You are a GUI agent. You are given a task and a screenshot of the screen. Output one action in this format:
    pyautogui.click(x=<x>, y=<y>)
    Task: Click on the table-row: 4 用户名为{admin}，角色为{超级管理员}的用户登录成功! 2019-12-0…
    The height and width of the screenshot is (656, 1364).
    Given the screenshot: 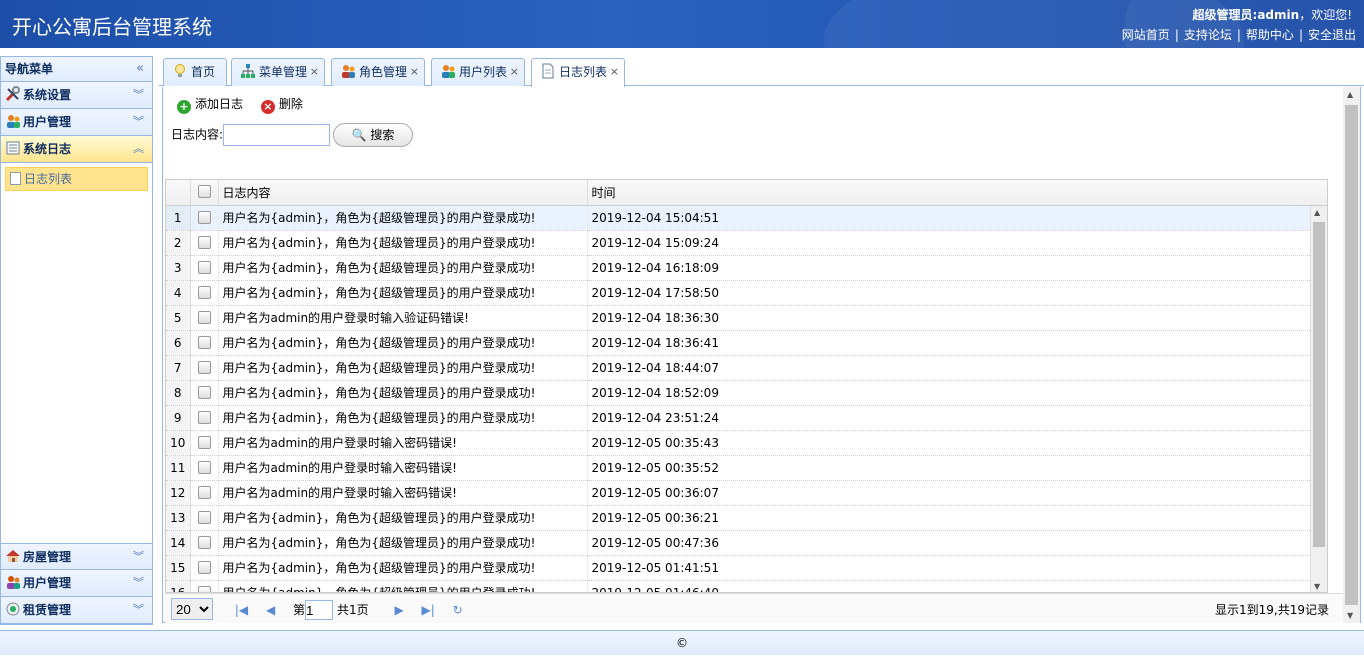 What is the action you would take?
    pyautogui.click(x=746, y=293)
    